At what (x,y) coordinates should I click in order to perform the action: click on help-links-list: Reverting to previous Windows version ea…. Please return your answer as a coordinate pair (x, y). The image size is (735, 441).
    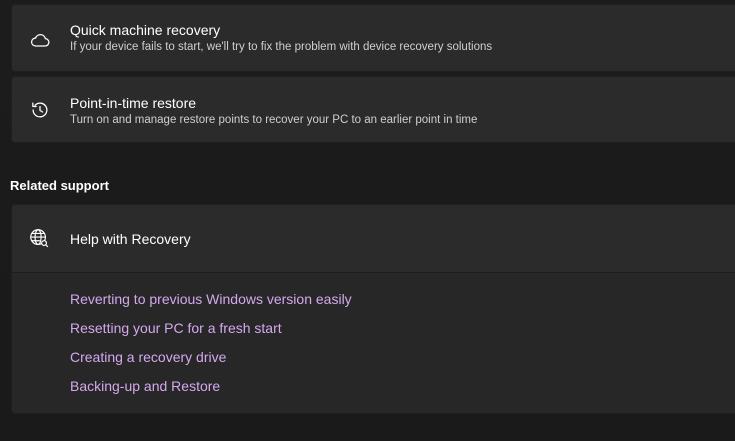
    Looking at the image, I should click on (211, 349).